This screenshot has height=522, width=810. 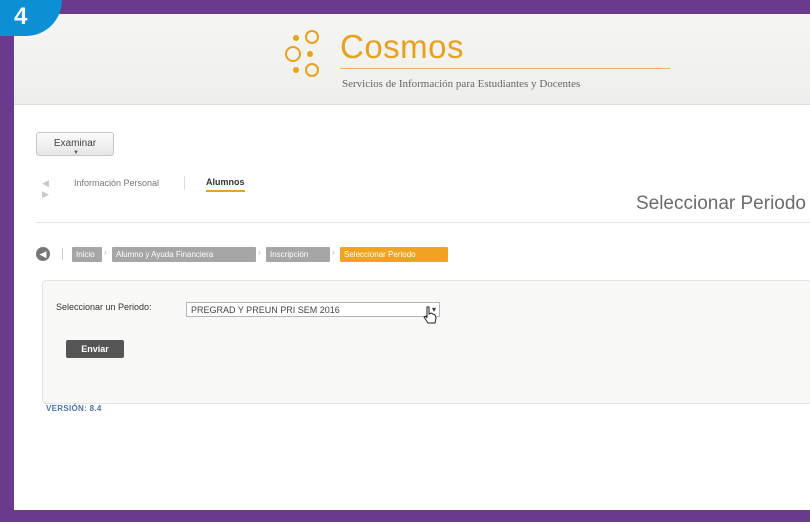 What do you see at coordinates (95, 349) in the screenshot?
I see `submit-button: Enviar` at bounding box center [95, 349].